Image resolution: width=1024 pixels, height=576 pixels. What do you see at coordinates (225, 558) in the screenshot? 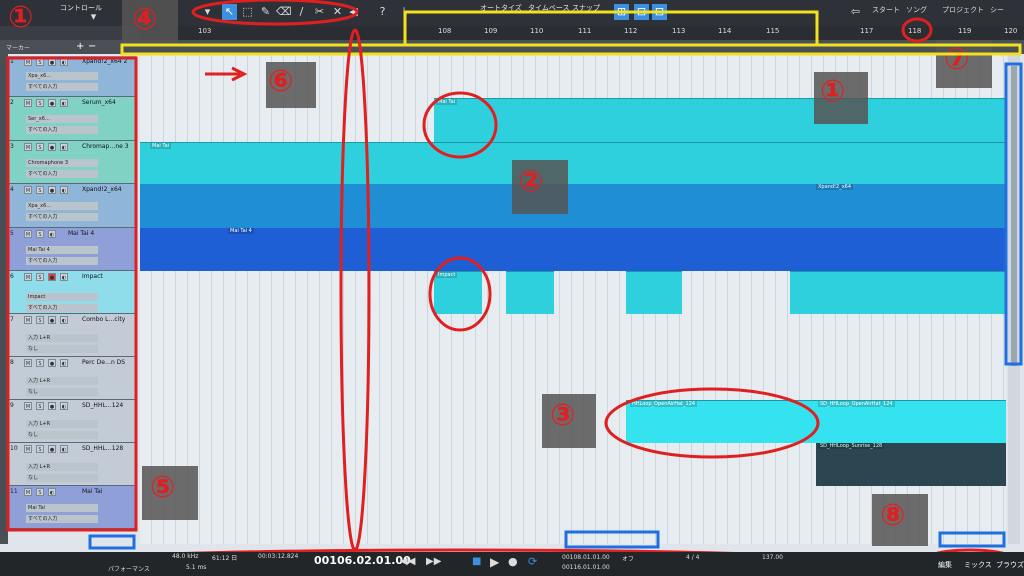
I see `record-time: 61:12 日` at bounding box center [225, 558].